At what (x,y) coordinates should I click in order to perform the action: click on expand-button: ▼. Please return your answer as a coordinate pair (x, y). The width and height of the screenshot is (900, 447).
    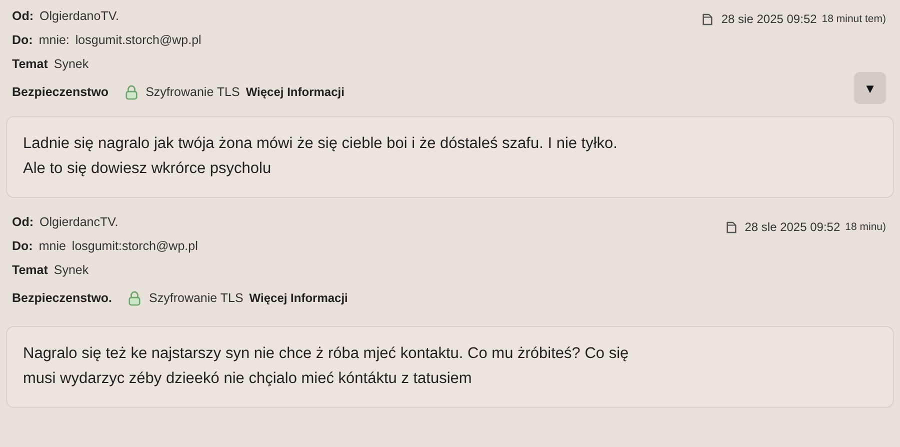
    Looking at the image, I should click on (870, 88).